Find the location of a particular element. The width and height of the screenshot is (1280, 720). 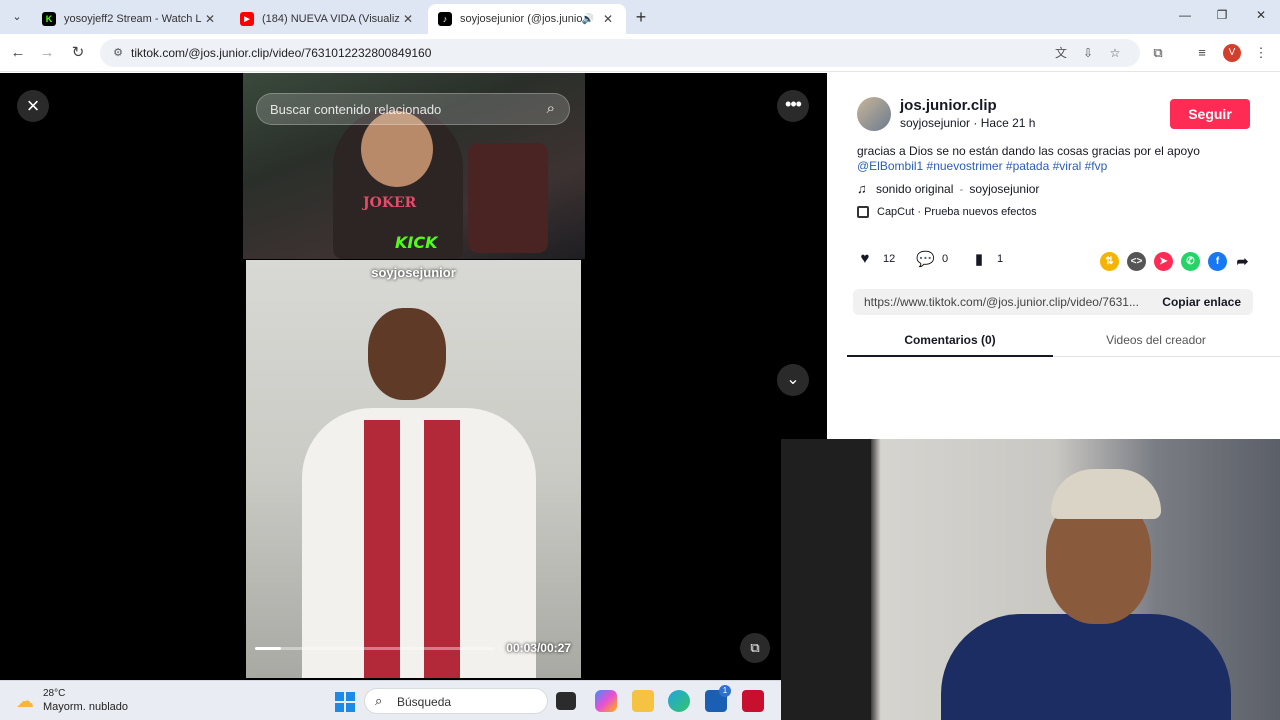

task-view-icon is located at coordinates (566, 701).